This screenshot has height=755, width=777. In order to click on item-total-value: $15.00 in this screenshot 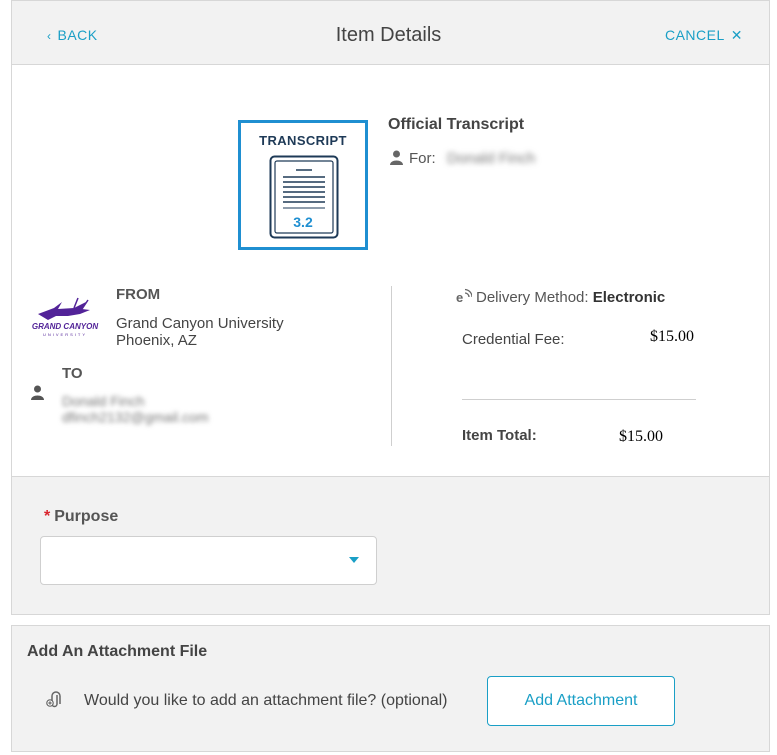, I will do `click(641, 436)`.